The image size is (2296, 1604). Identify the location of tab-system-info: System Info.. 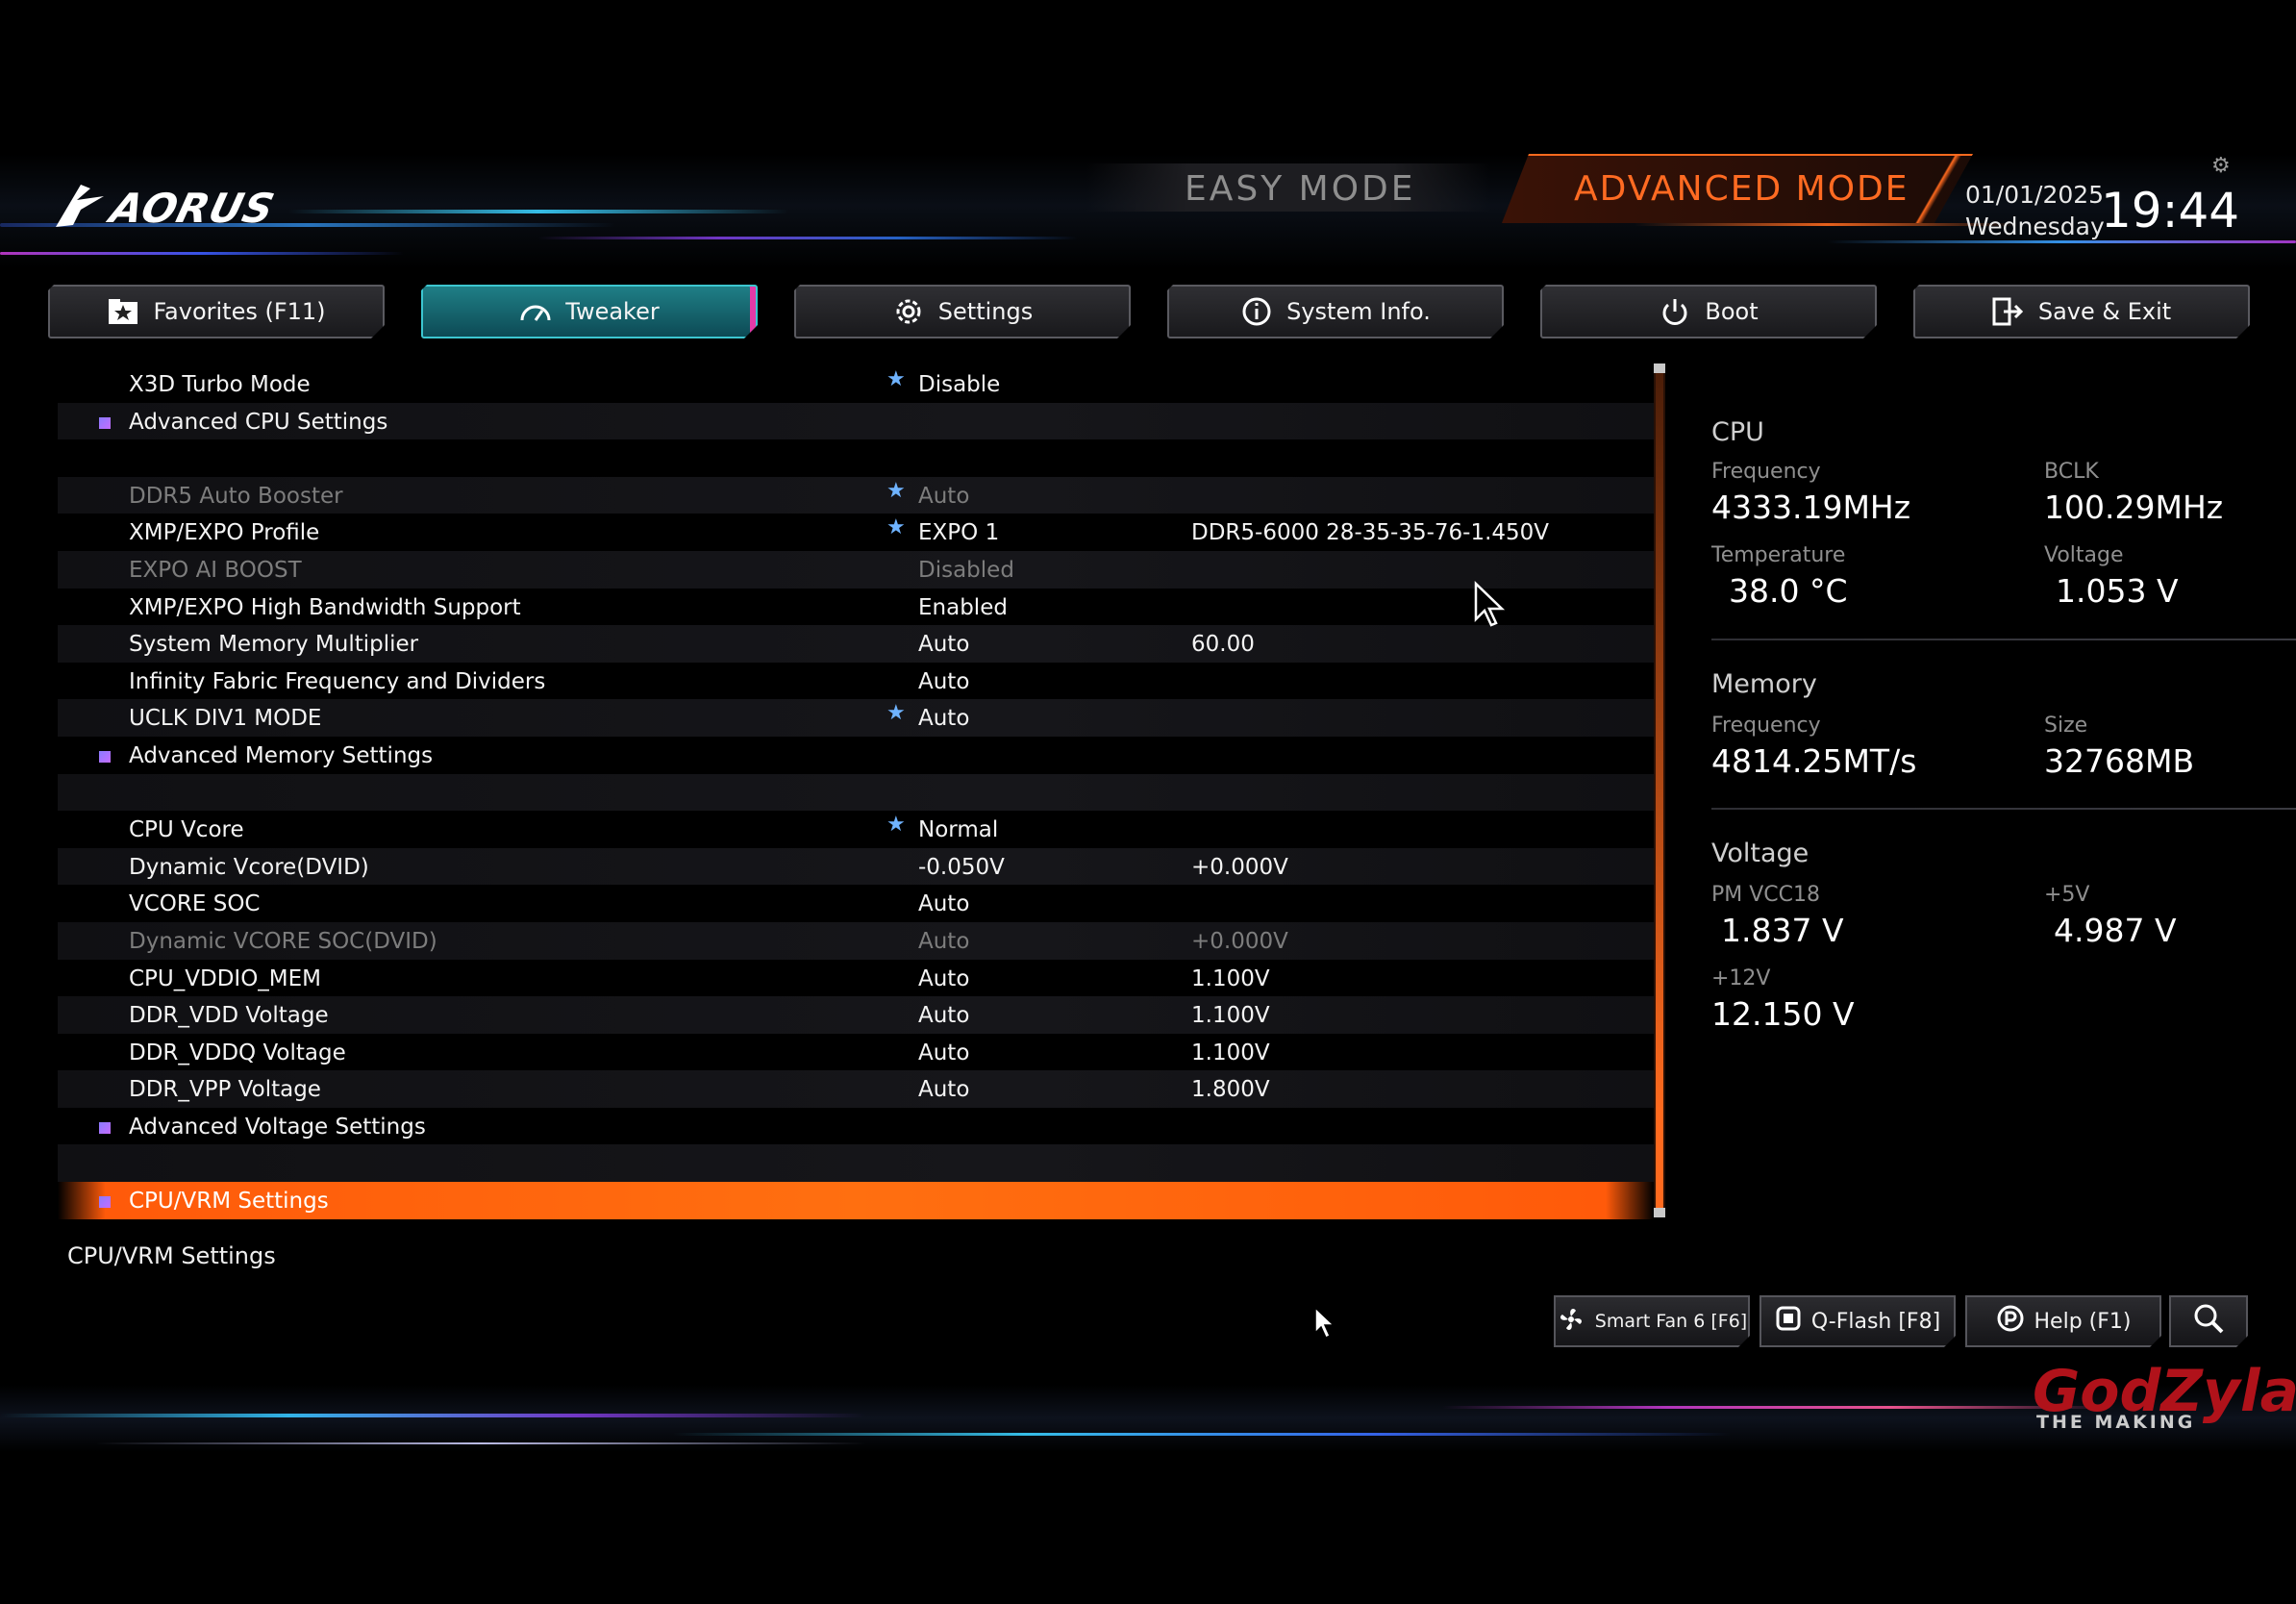
(1335, 311).